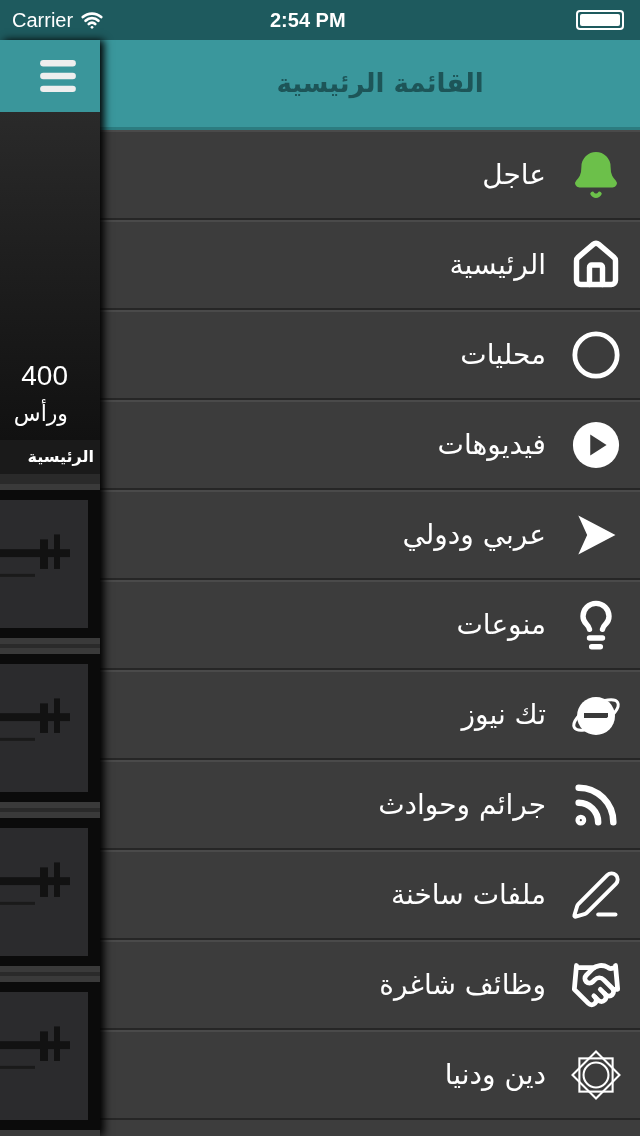 This screenshot has width=640, height=1136. What do you see at coordinates (491, 445) in the screenshot?
I see `menu-item-label: فيديوهات` at bounding box center [491, 445].